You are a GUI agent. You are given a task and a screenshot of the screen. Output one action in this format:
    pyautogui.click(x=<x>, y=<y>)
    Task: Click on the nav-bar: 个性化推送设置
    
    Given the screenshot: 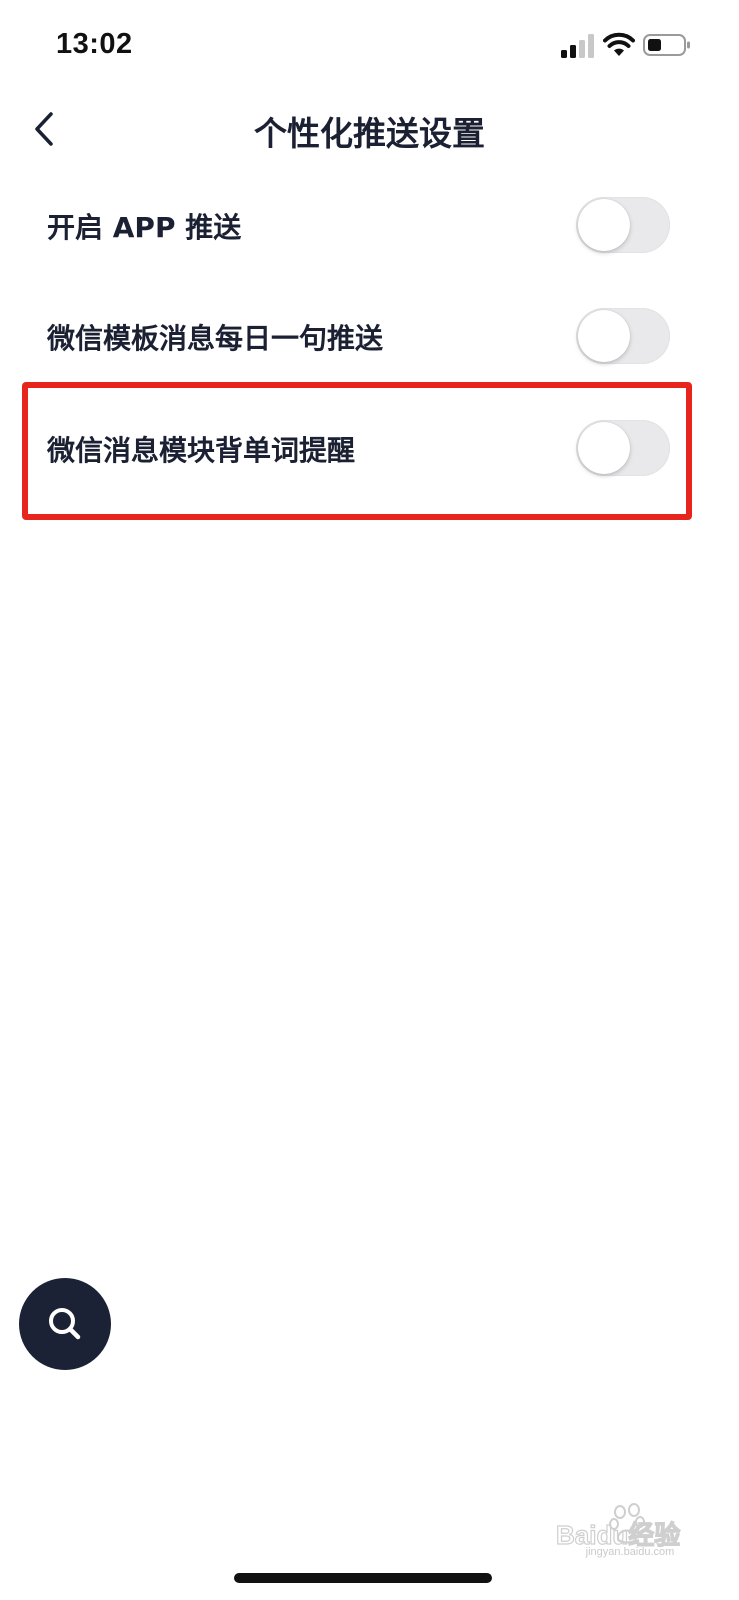 What is the action you would take?
    pyautogui.click(x=369, y=130)
    